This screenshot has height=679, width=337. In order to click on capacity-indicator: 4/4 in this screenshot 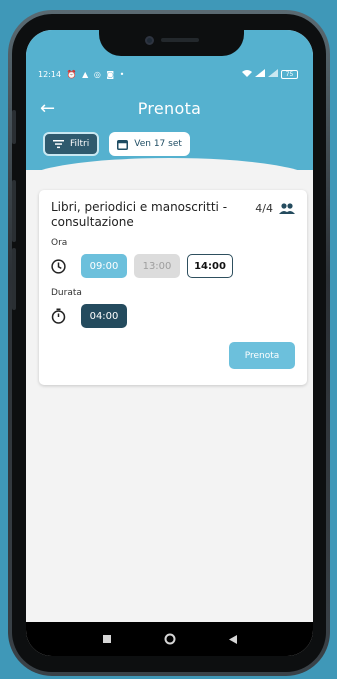, I will do `click(275, 208)`.